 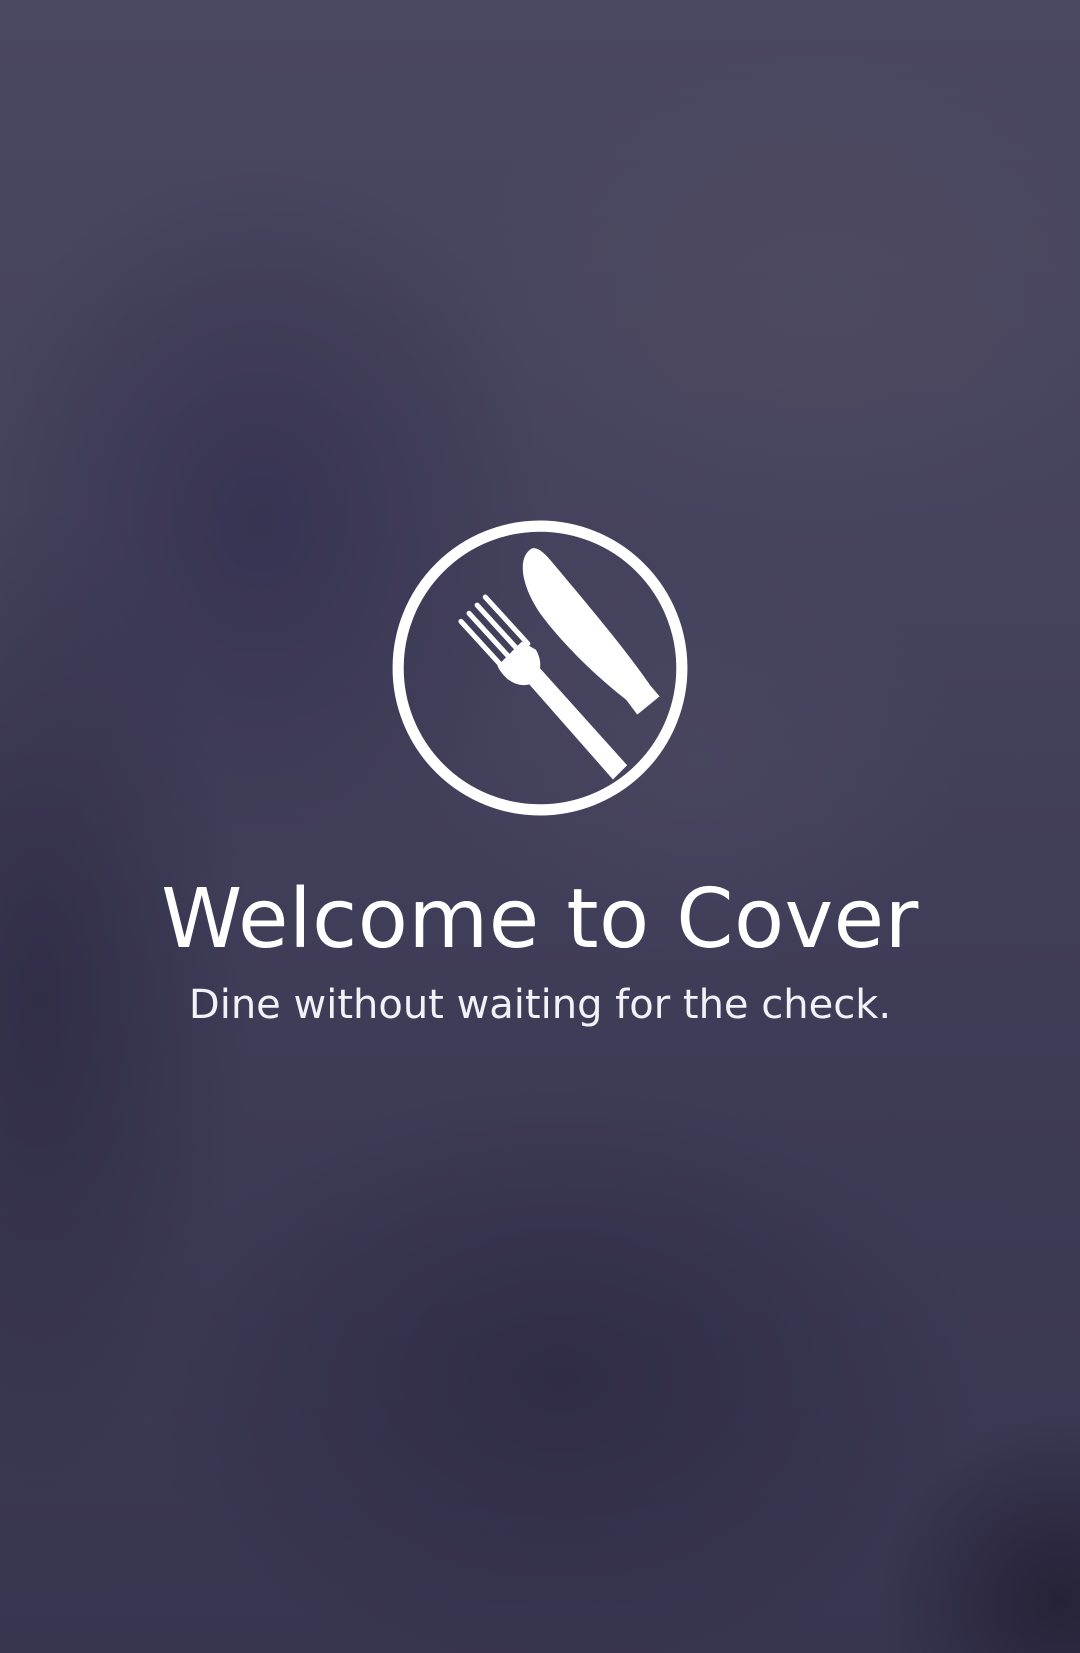 I want to click on welcome-title: Welcome to Cover, so click(x=540, y=919).